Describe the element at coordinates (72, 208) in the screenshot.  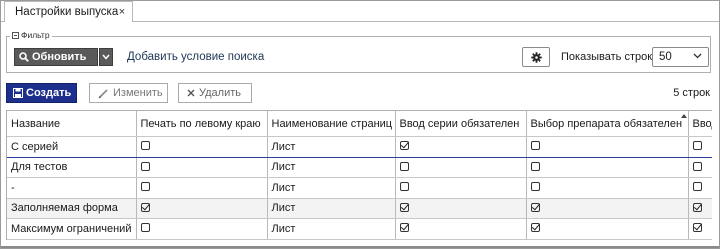
I see `cell-name: Заполняемая форма` at that location.